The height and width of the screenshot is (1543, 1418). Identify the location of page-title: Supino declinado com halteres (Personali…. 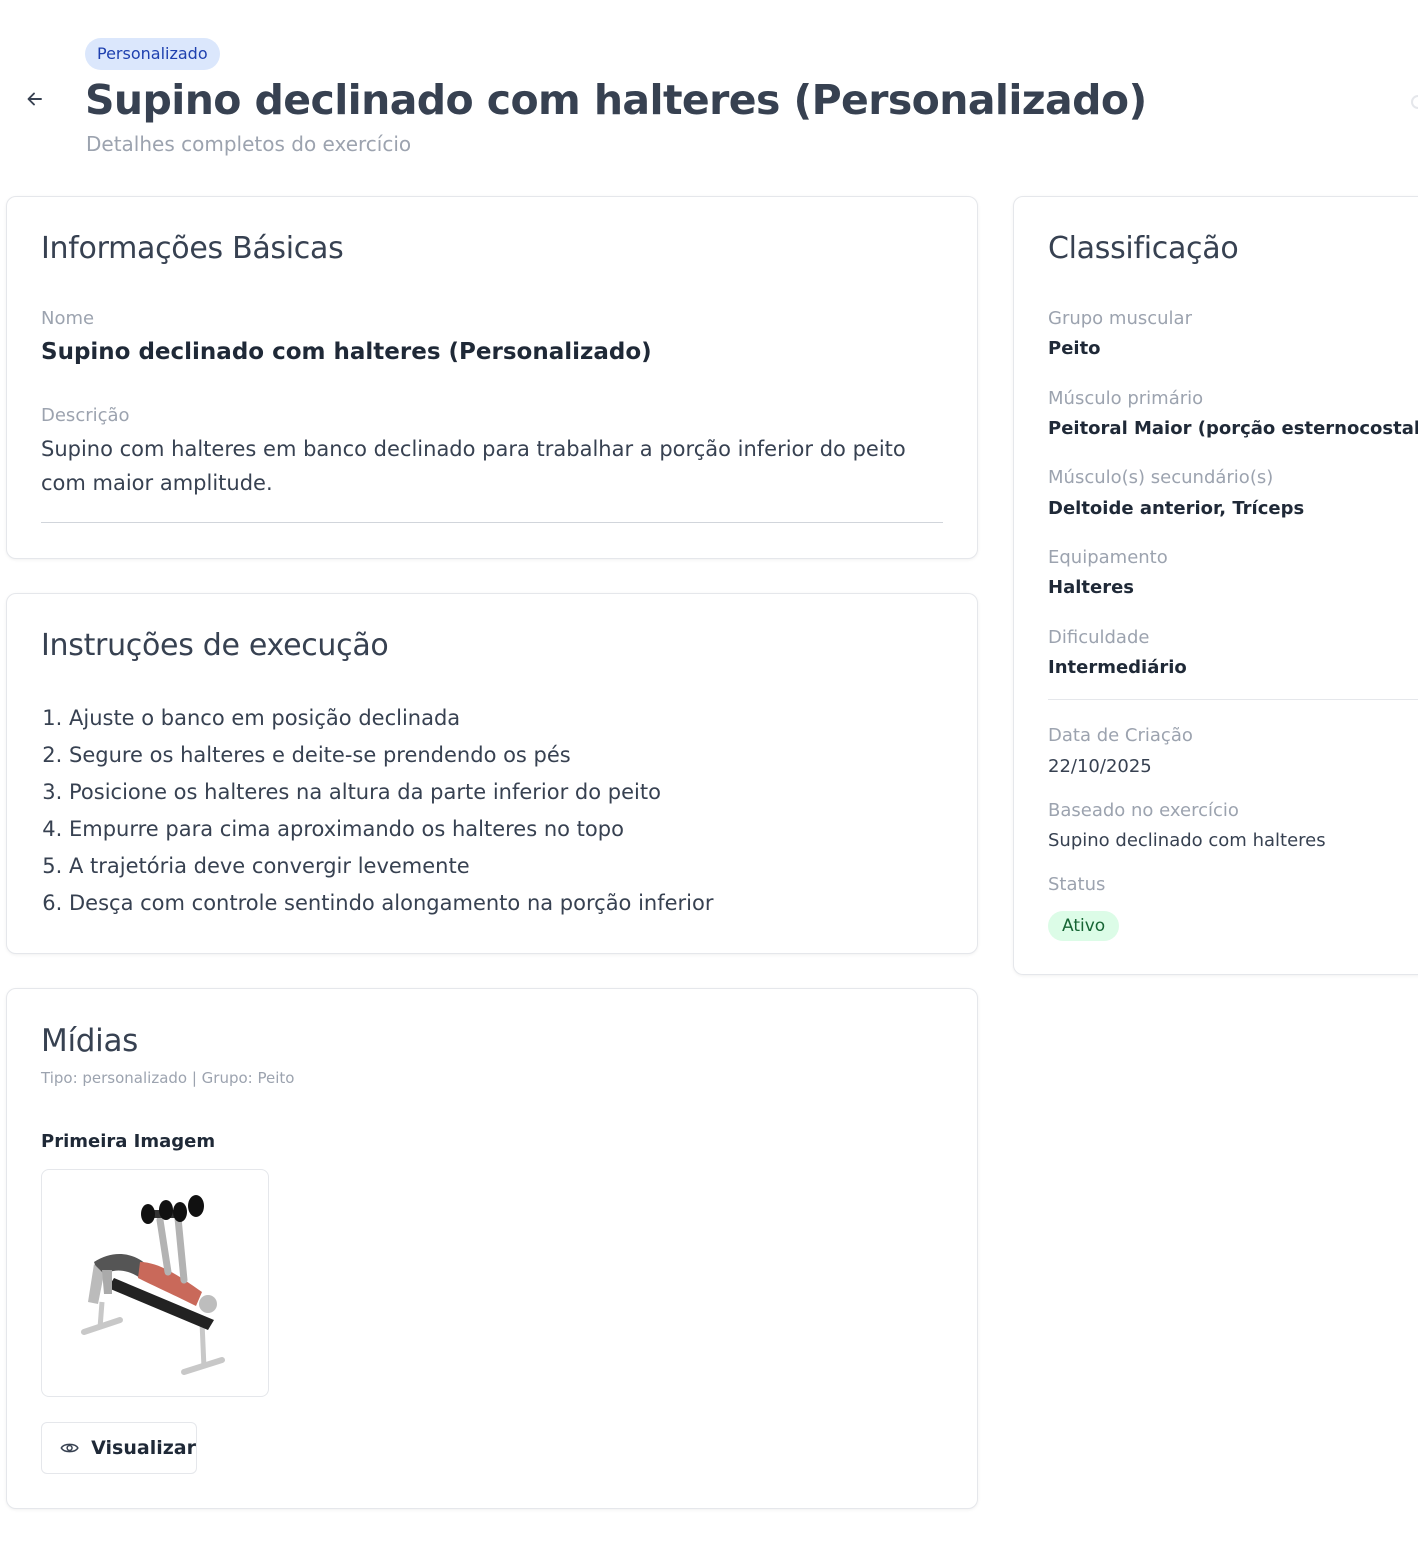
(616, 100).